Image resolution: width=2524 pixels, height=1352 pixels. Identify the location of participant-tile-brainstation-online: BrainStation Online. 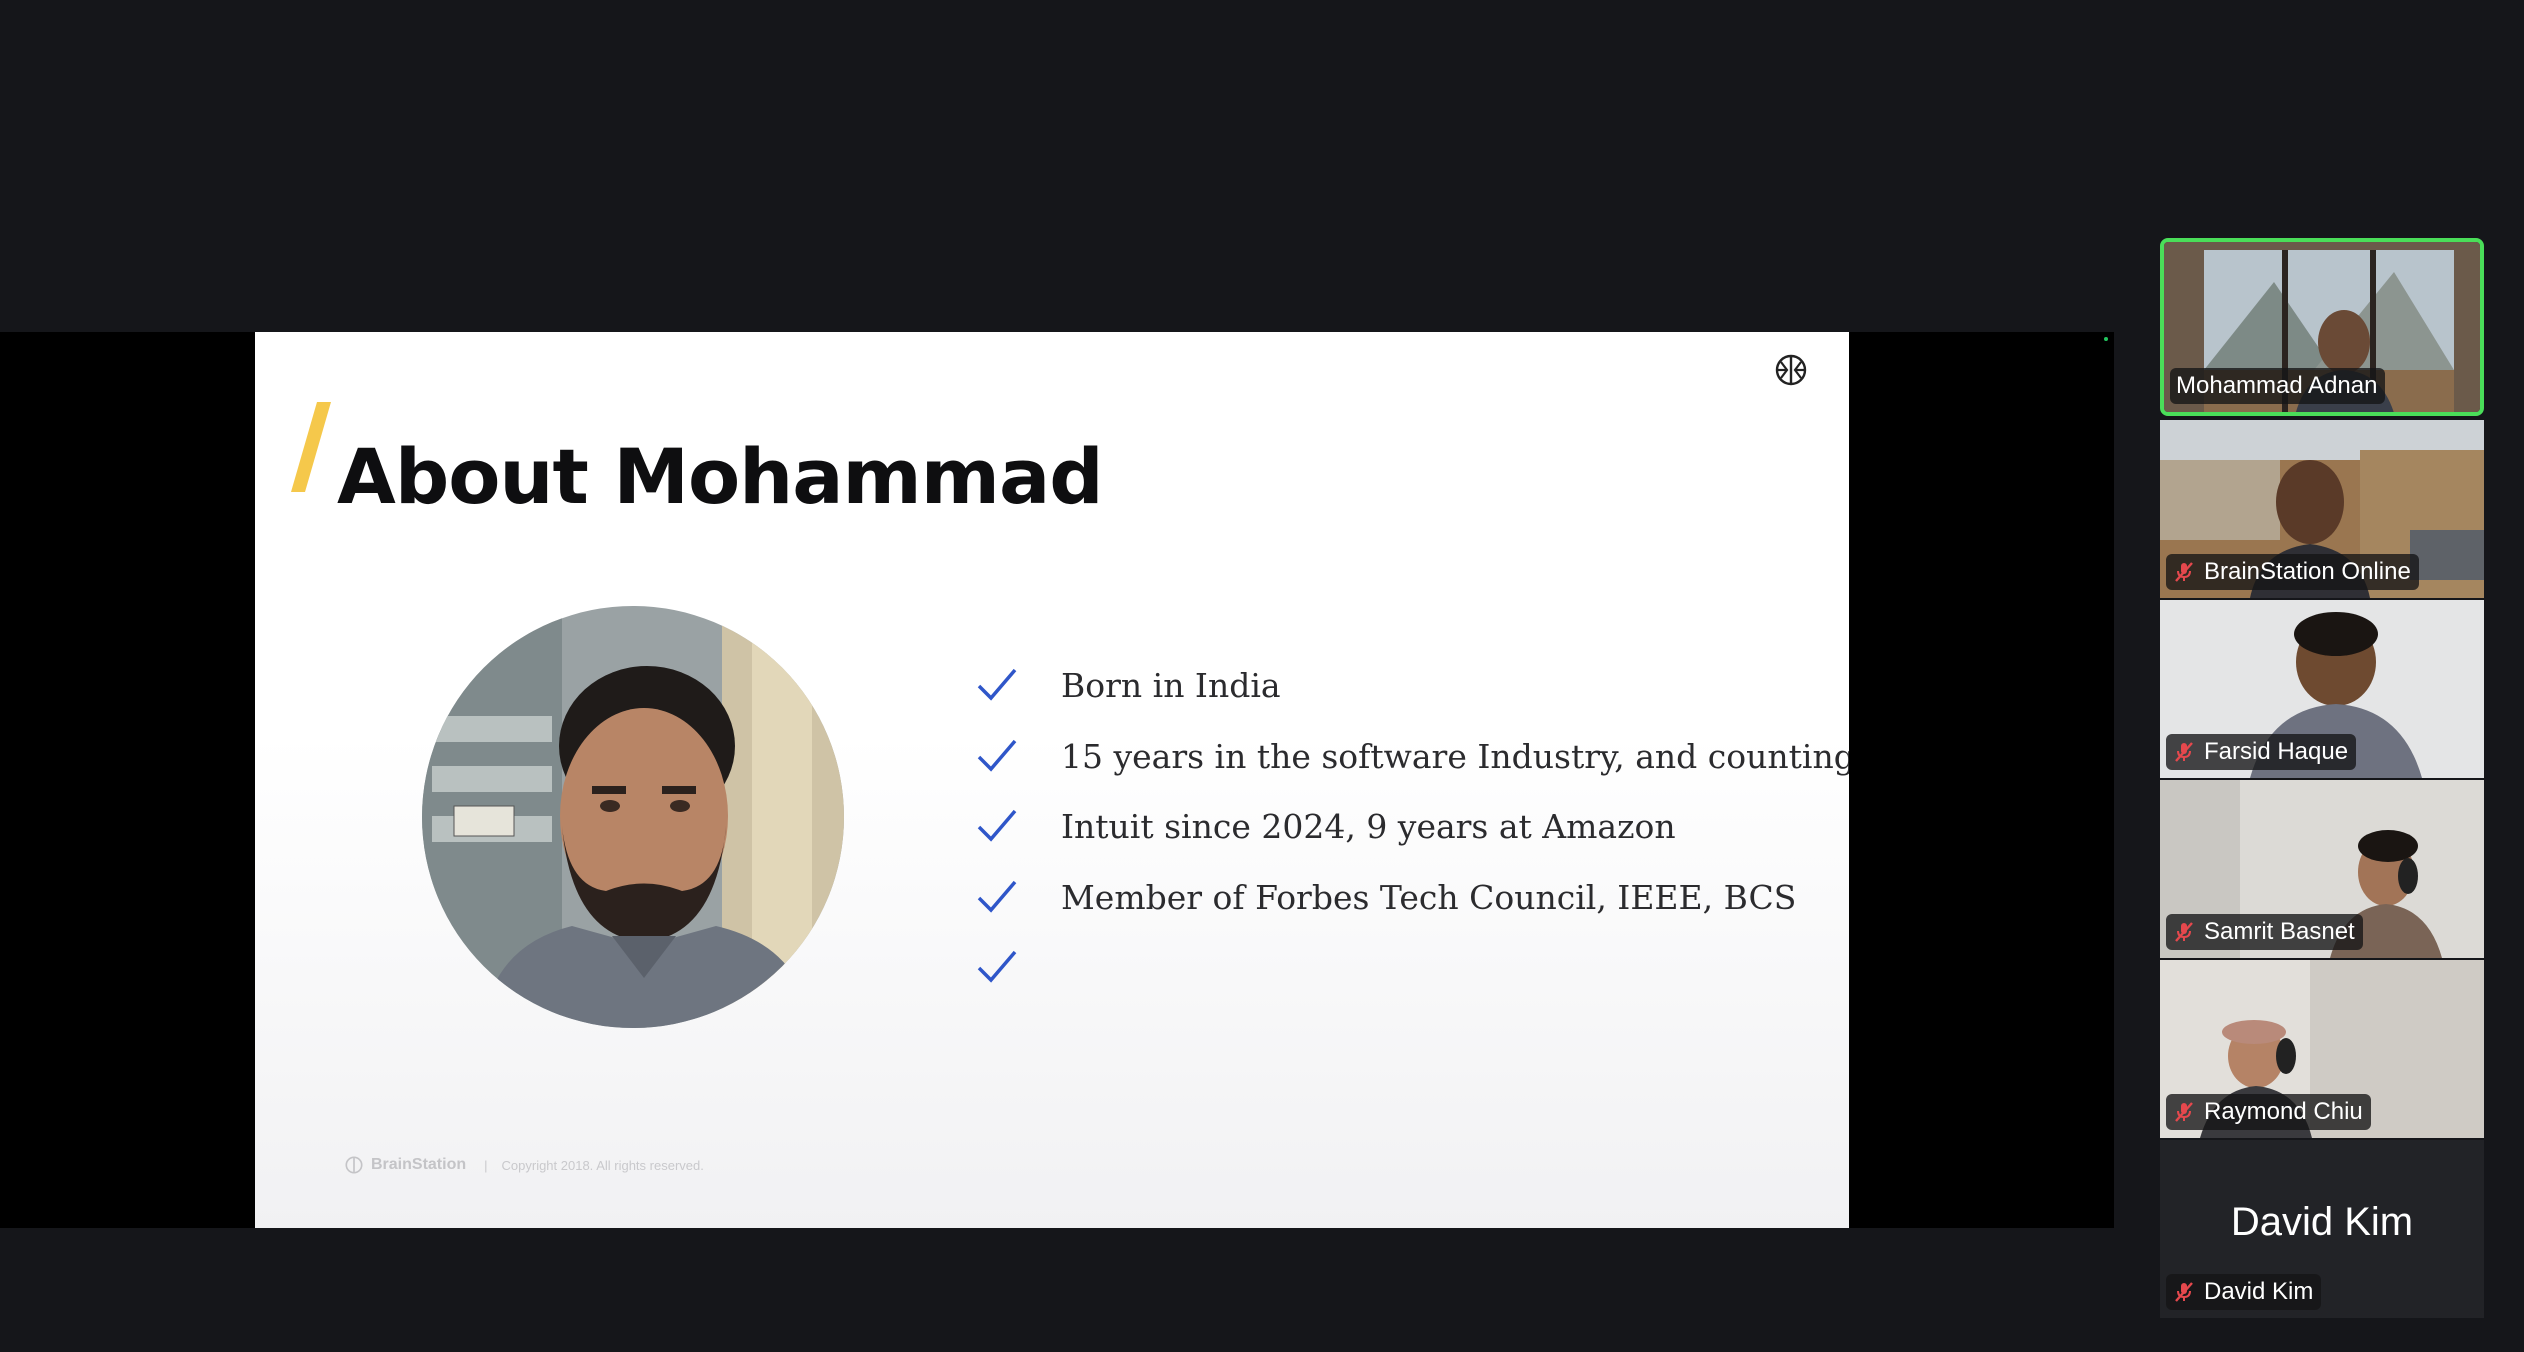
(2322, 509).